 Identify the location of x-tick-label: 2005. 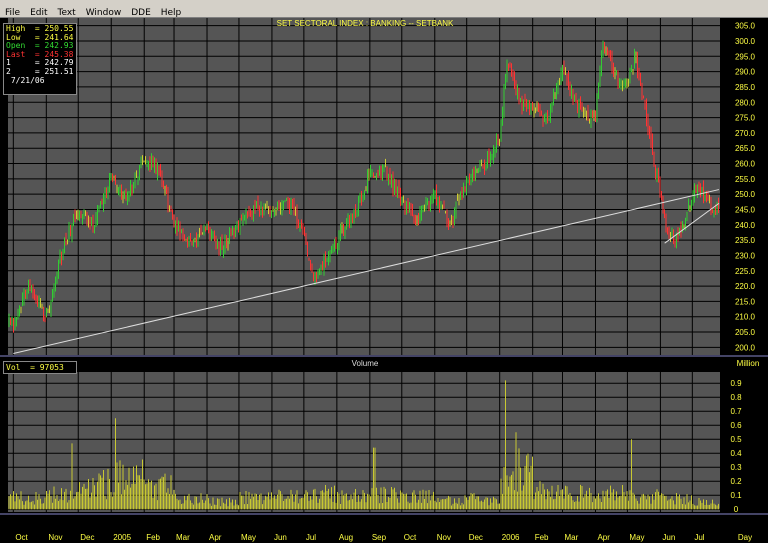
(122, 537).